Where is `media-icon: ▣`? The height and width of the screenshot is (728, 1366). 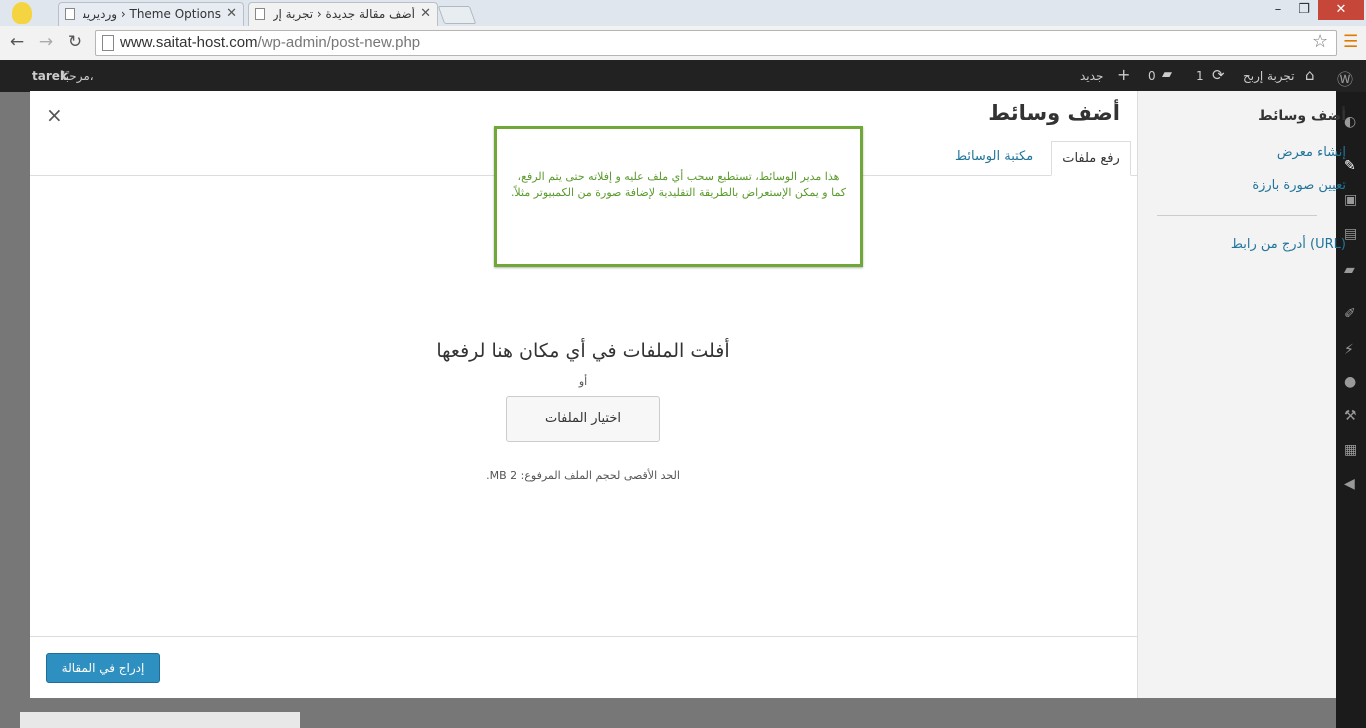
media-icon: ▣ is located at coordinates (1350, 200).